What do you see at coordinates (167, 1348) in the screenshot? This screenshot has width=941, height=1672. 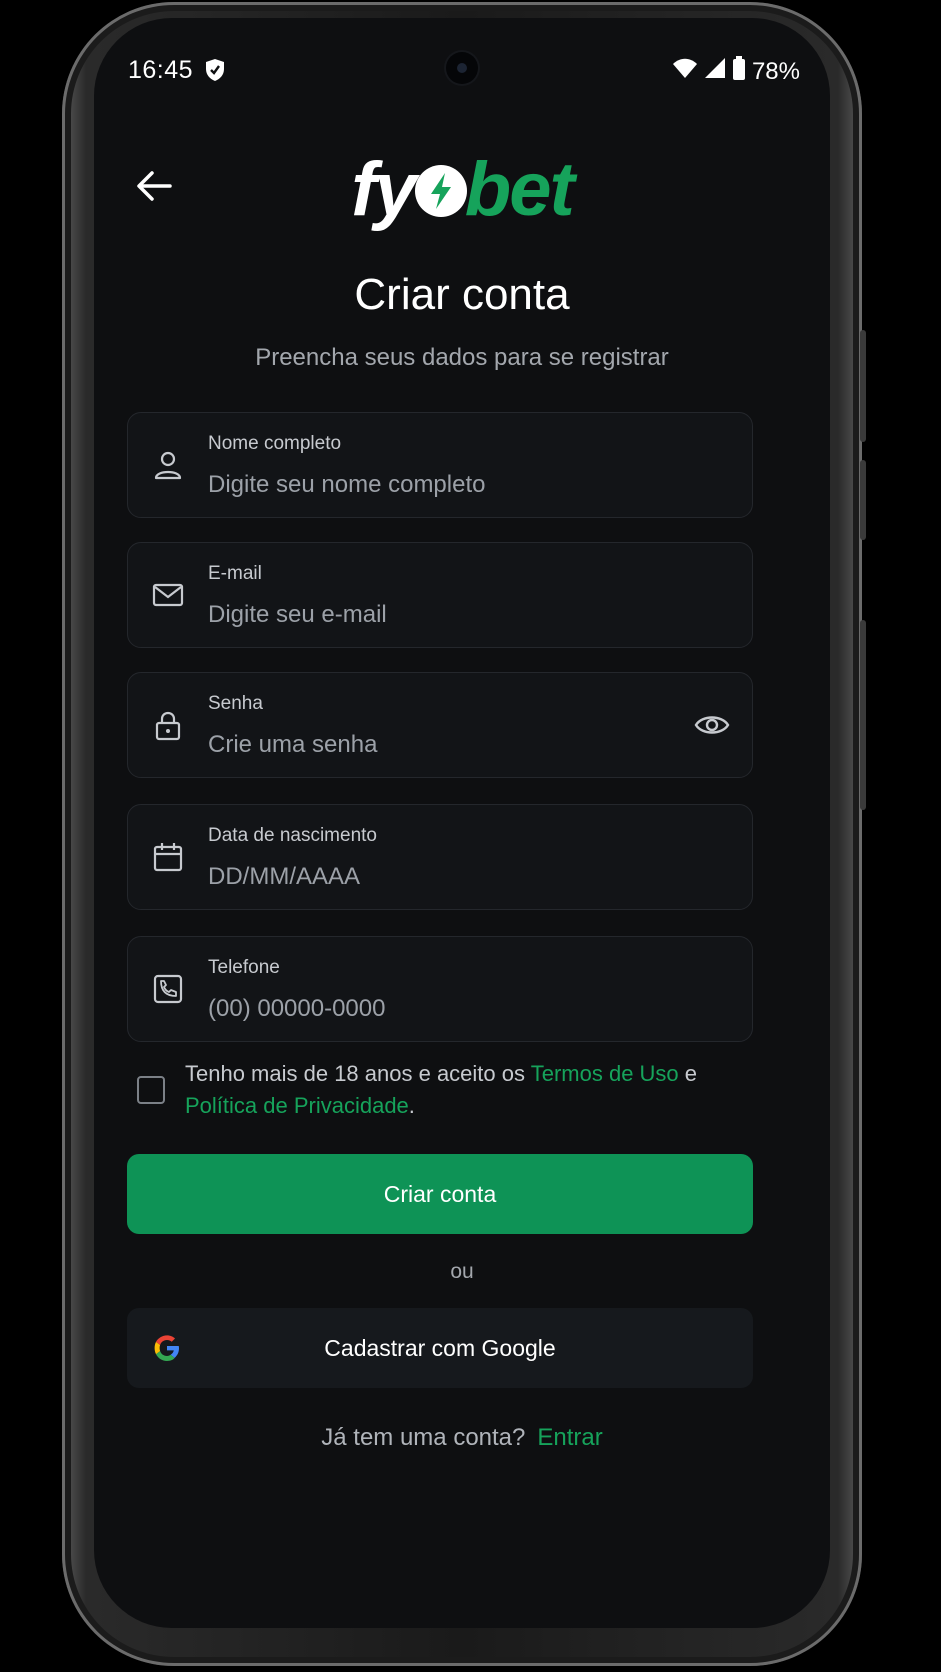 I see `google-icon` at bounding box center [167, 1348].